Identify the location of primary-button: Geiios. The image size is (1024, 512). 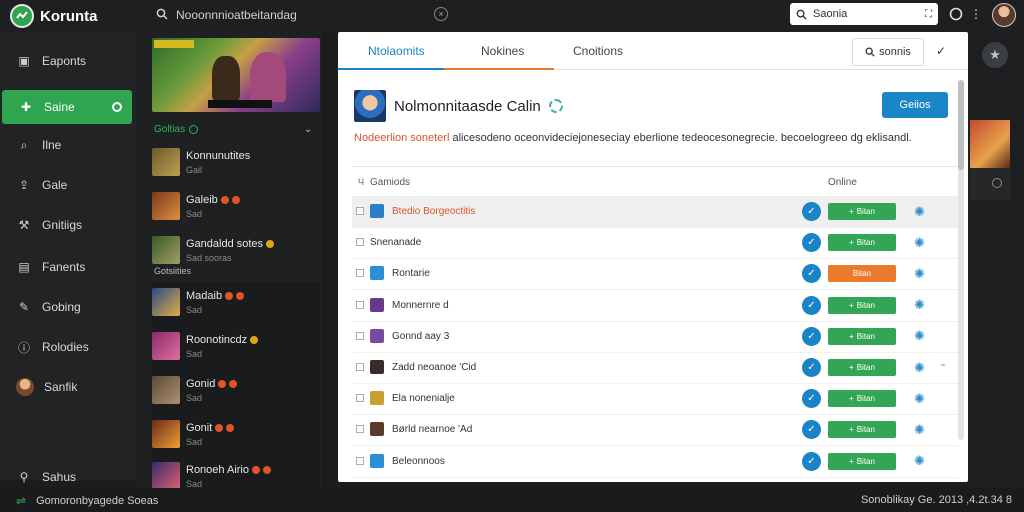
(915, 105).